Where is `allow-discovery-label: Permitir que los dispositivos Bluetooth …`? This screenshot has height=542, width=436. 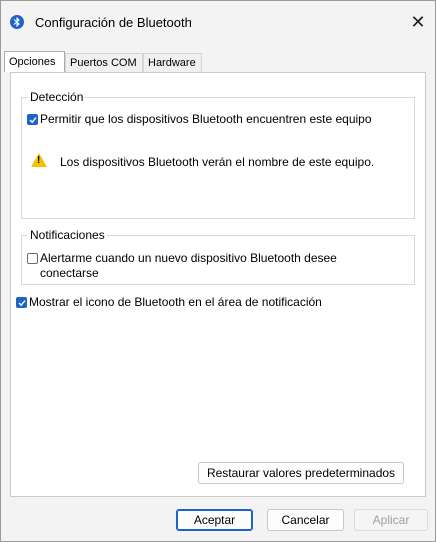
allow-discovery-label: Permitir que los dispositivos Bluetooth … is located at coordinates (206, 119).